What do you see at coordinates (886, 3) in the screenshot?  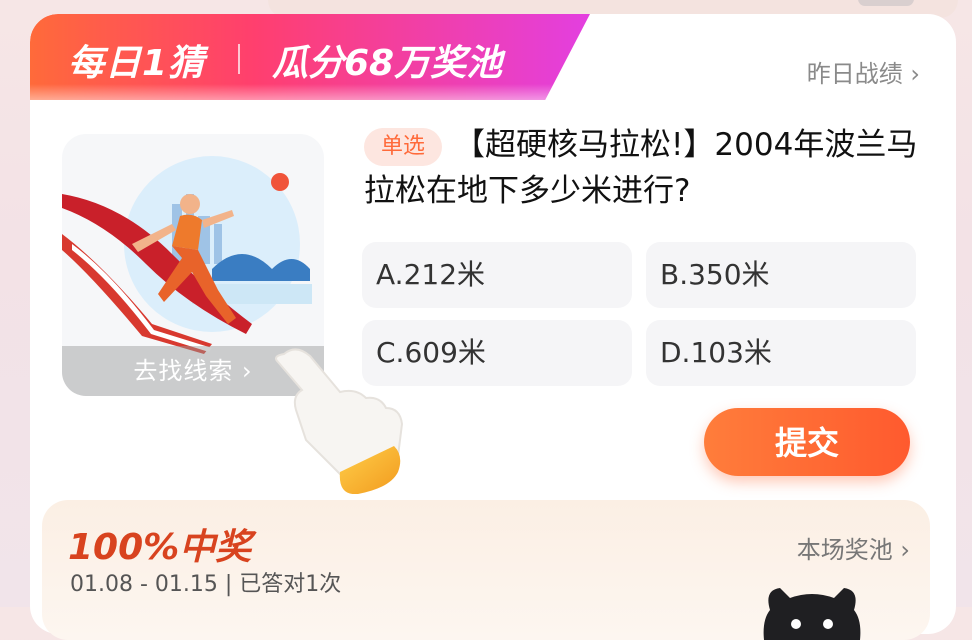 I see `top-pill` at bounding box center [886, 3].